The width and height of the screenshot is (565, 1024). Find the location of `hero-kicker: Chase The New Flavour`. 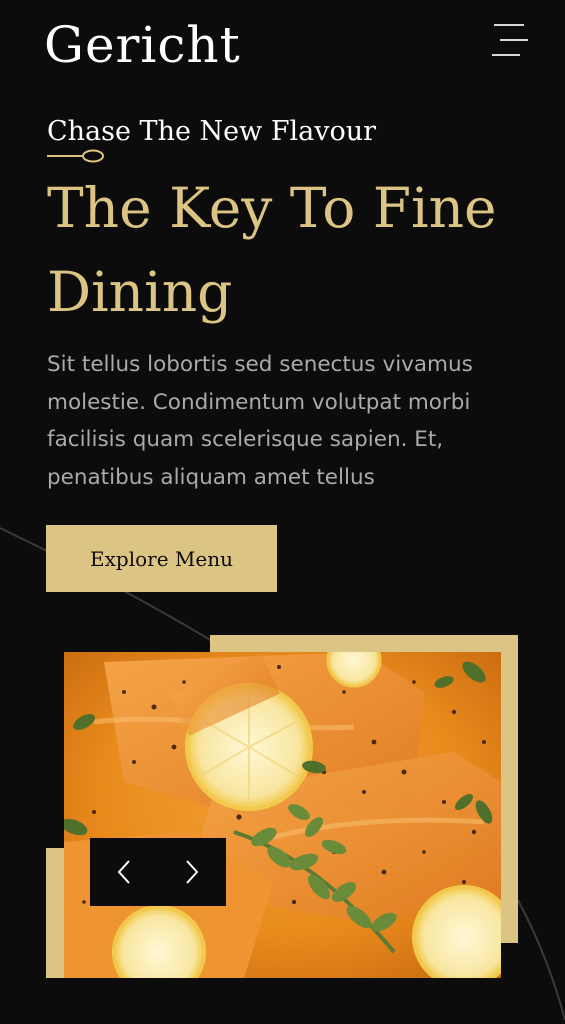

hero-kicker: Chase The New Flavour is located at coordinates (212, 131).